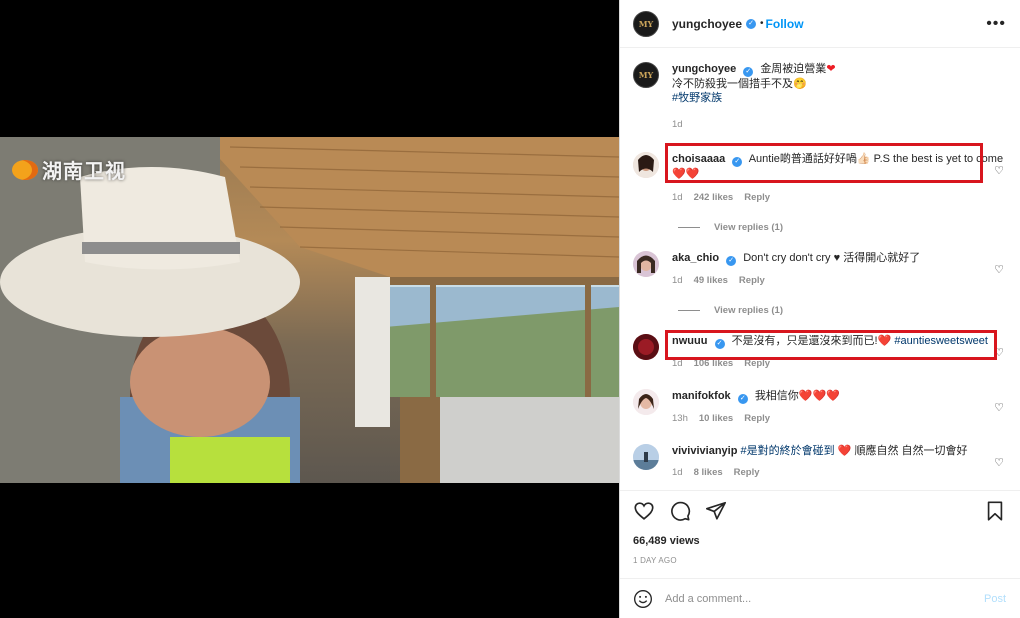  I want to click on post-actions: 66,489 views 1 DAY AGO, so click(820, 527).